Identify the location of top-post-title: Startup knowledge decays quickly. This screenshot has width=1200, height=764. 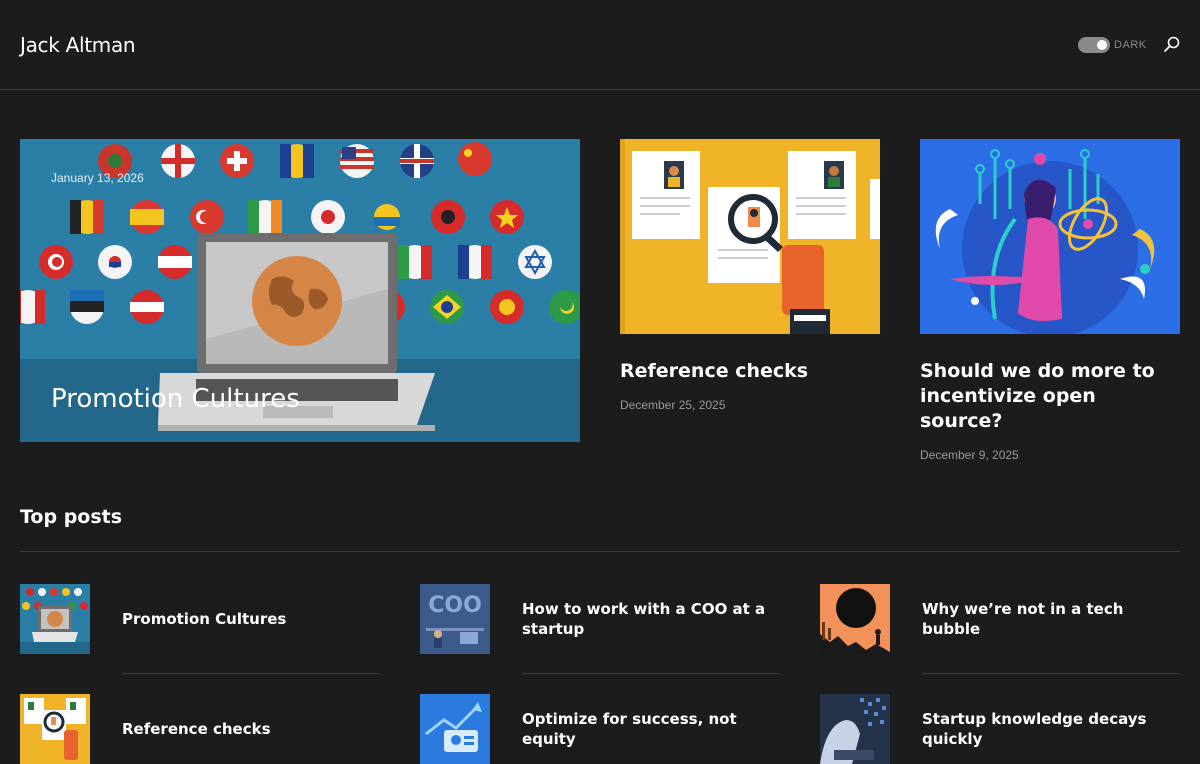
(1051, 729).